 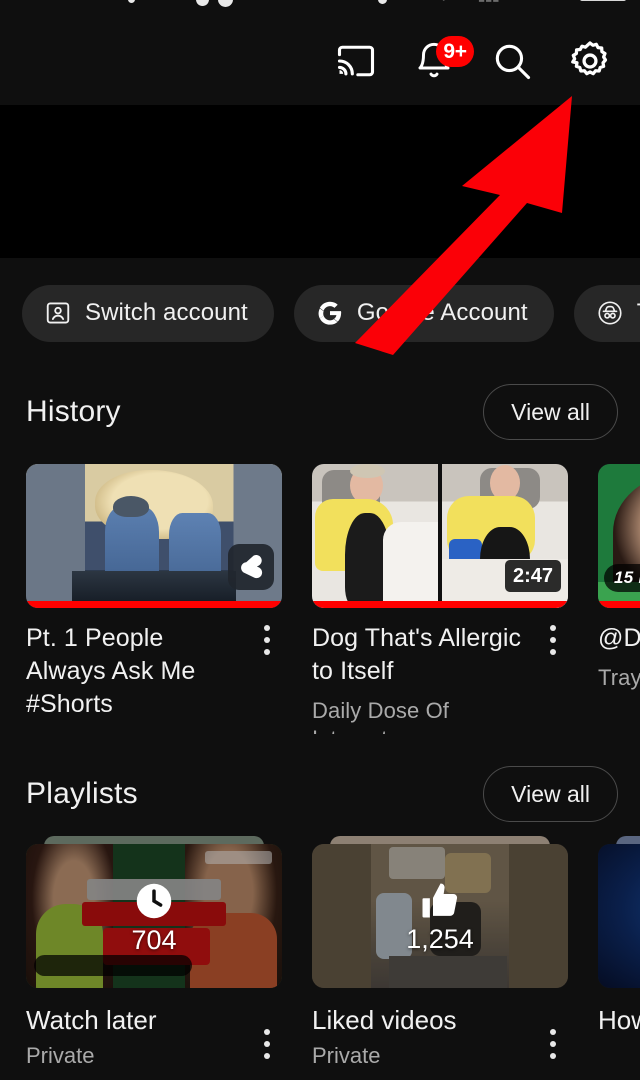 I want to click on chip-google-account: Google Account, so click(x=423, y=313).